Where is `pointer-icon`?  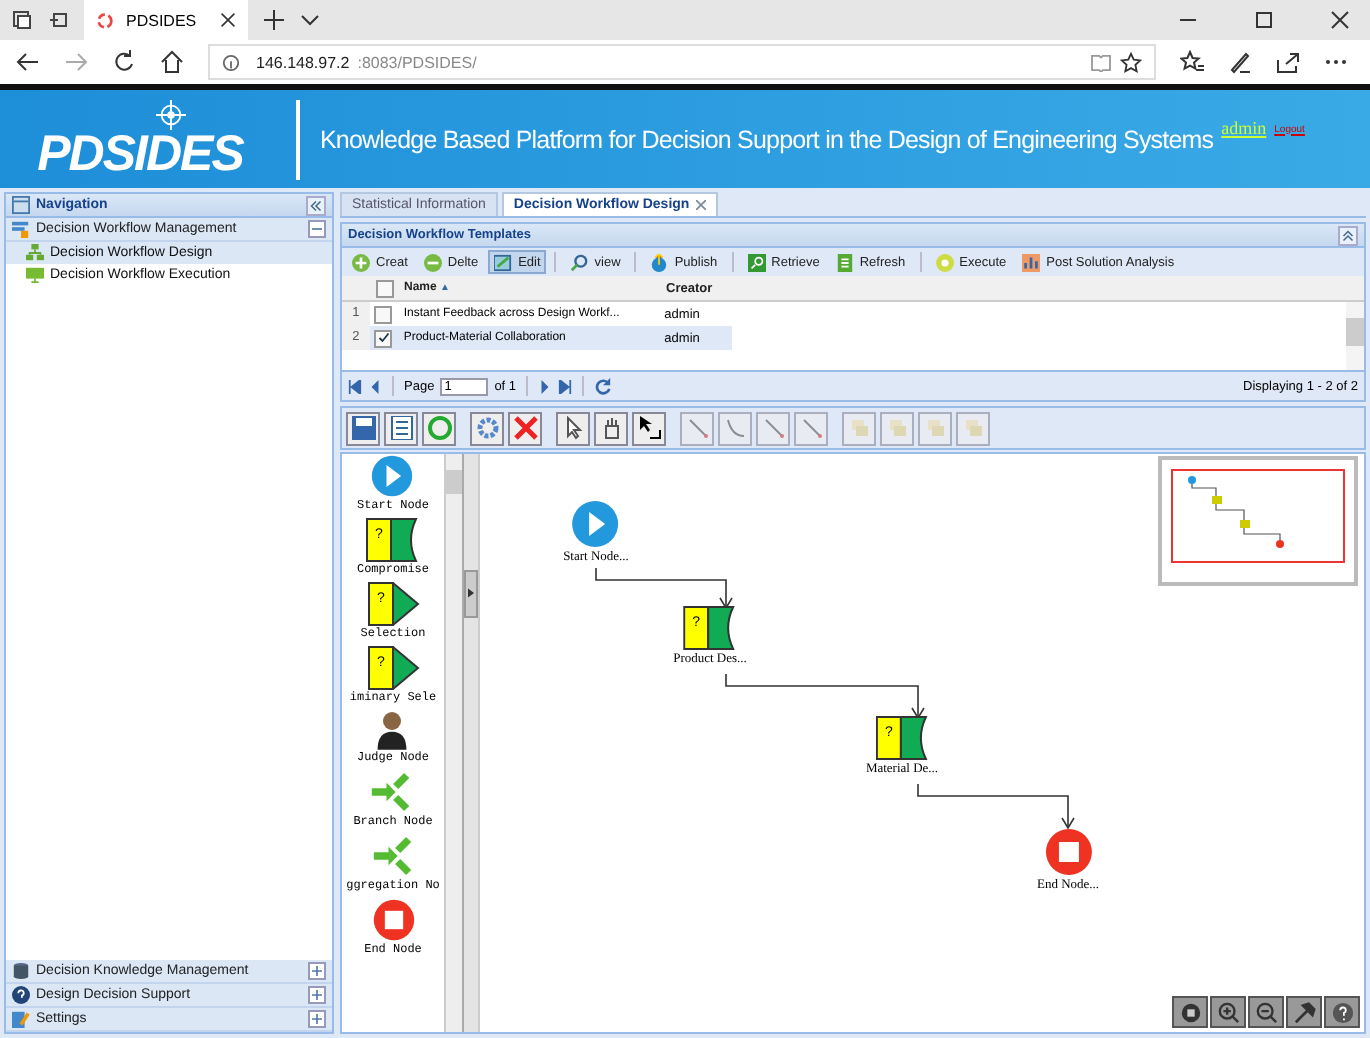
pointer-icon is located at coordinates (573, 428).